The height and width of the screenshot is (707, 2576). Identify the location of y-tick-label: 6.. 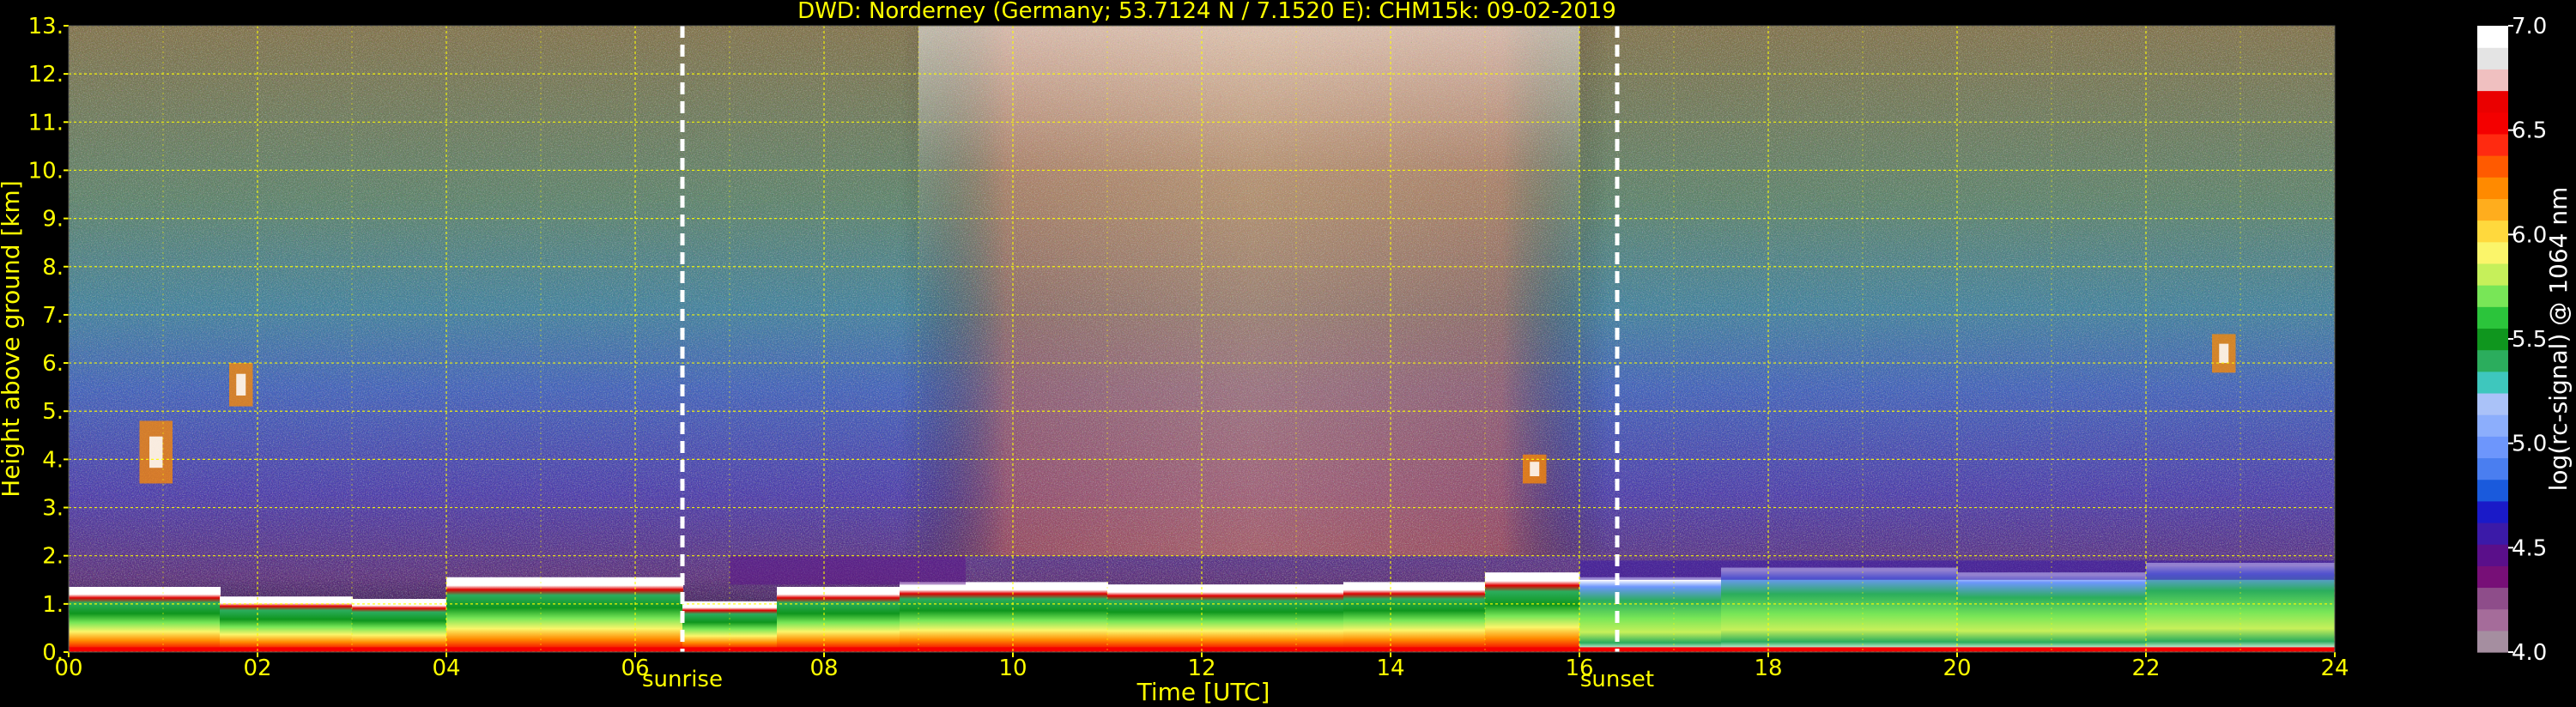
(53, 364).